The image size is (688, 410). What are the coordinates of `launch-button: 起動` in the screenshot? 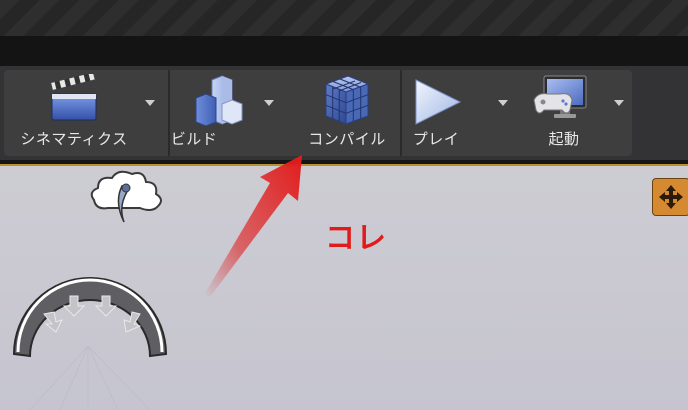 It's located at (570, 113).